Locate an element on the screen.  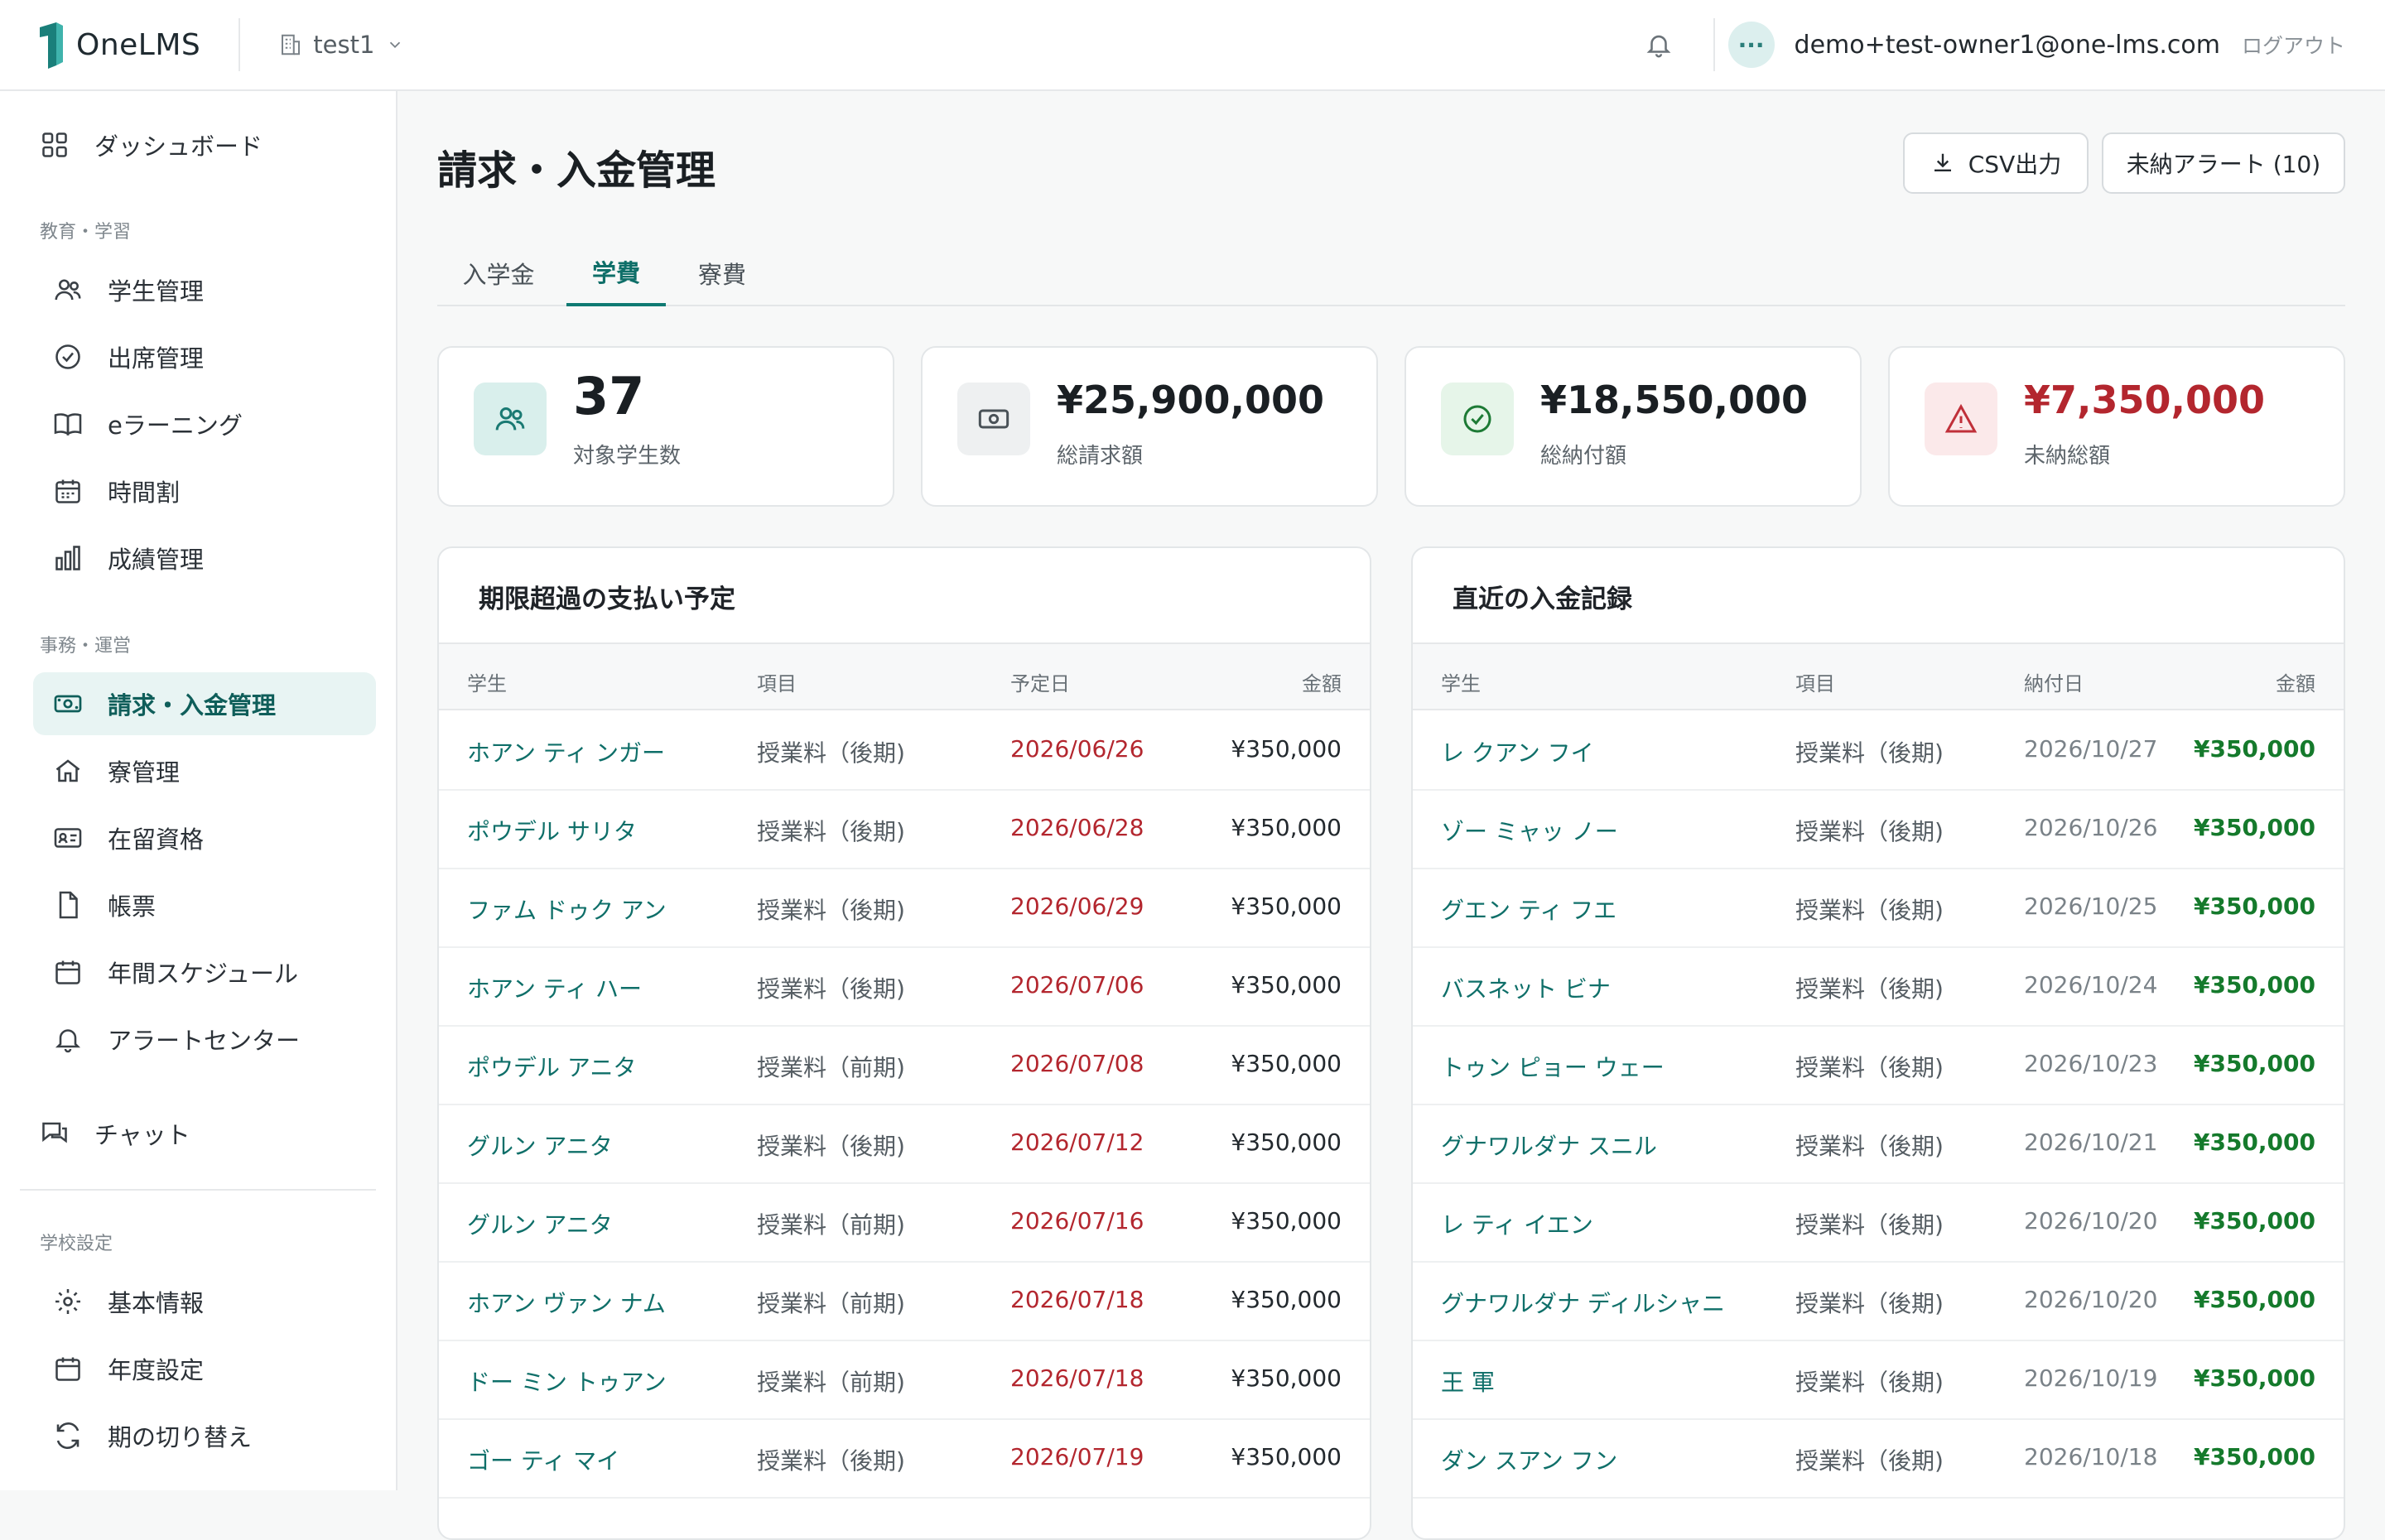
table-row: ホアン ティ ハー 授業料（後期) 2026/07/06 ¥350,000 is located at coordinates (904, 988).